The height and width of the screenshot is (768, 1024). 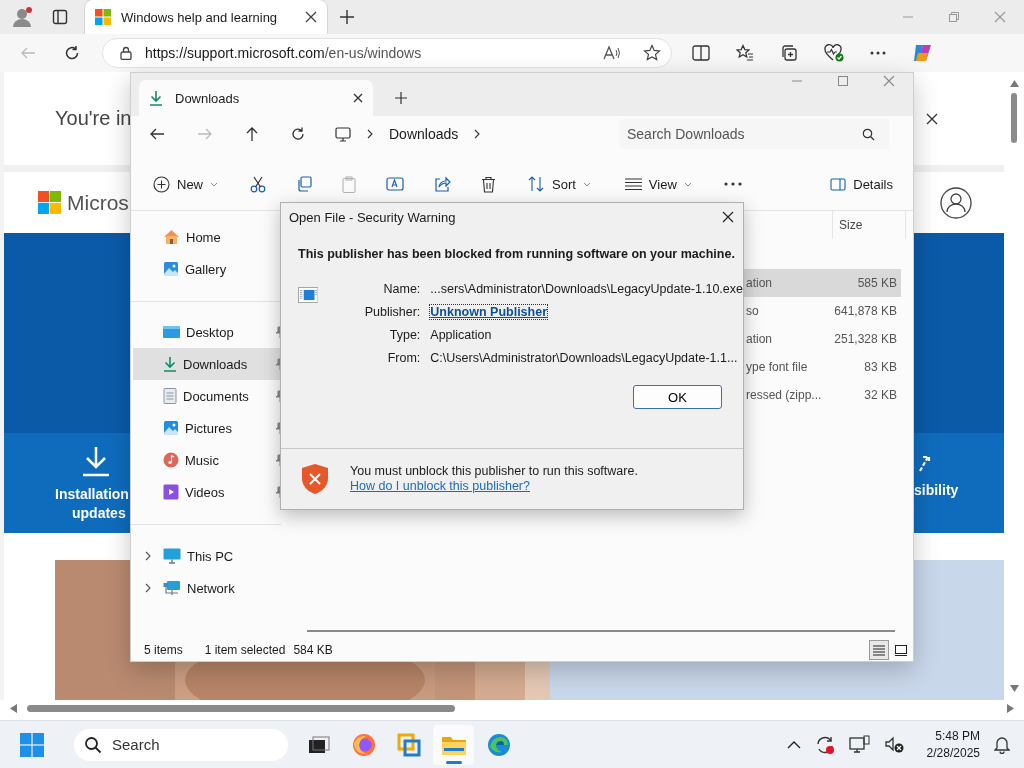 What do you see at coordinates (13, 708) in the screenshot?
I see `scroll-left-icon` at bounding box center [13, 708].